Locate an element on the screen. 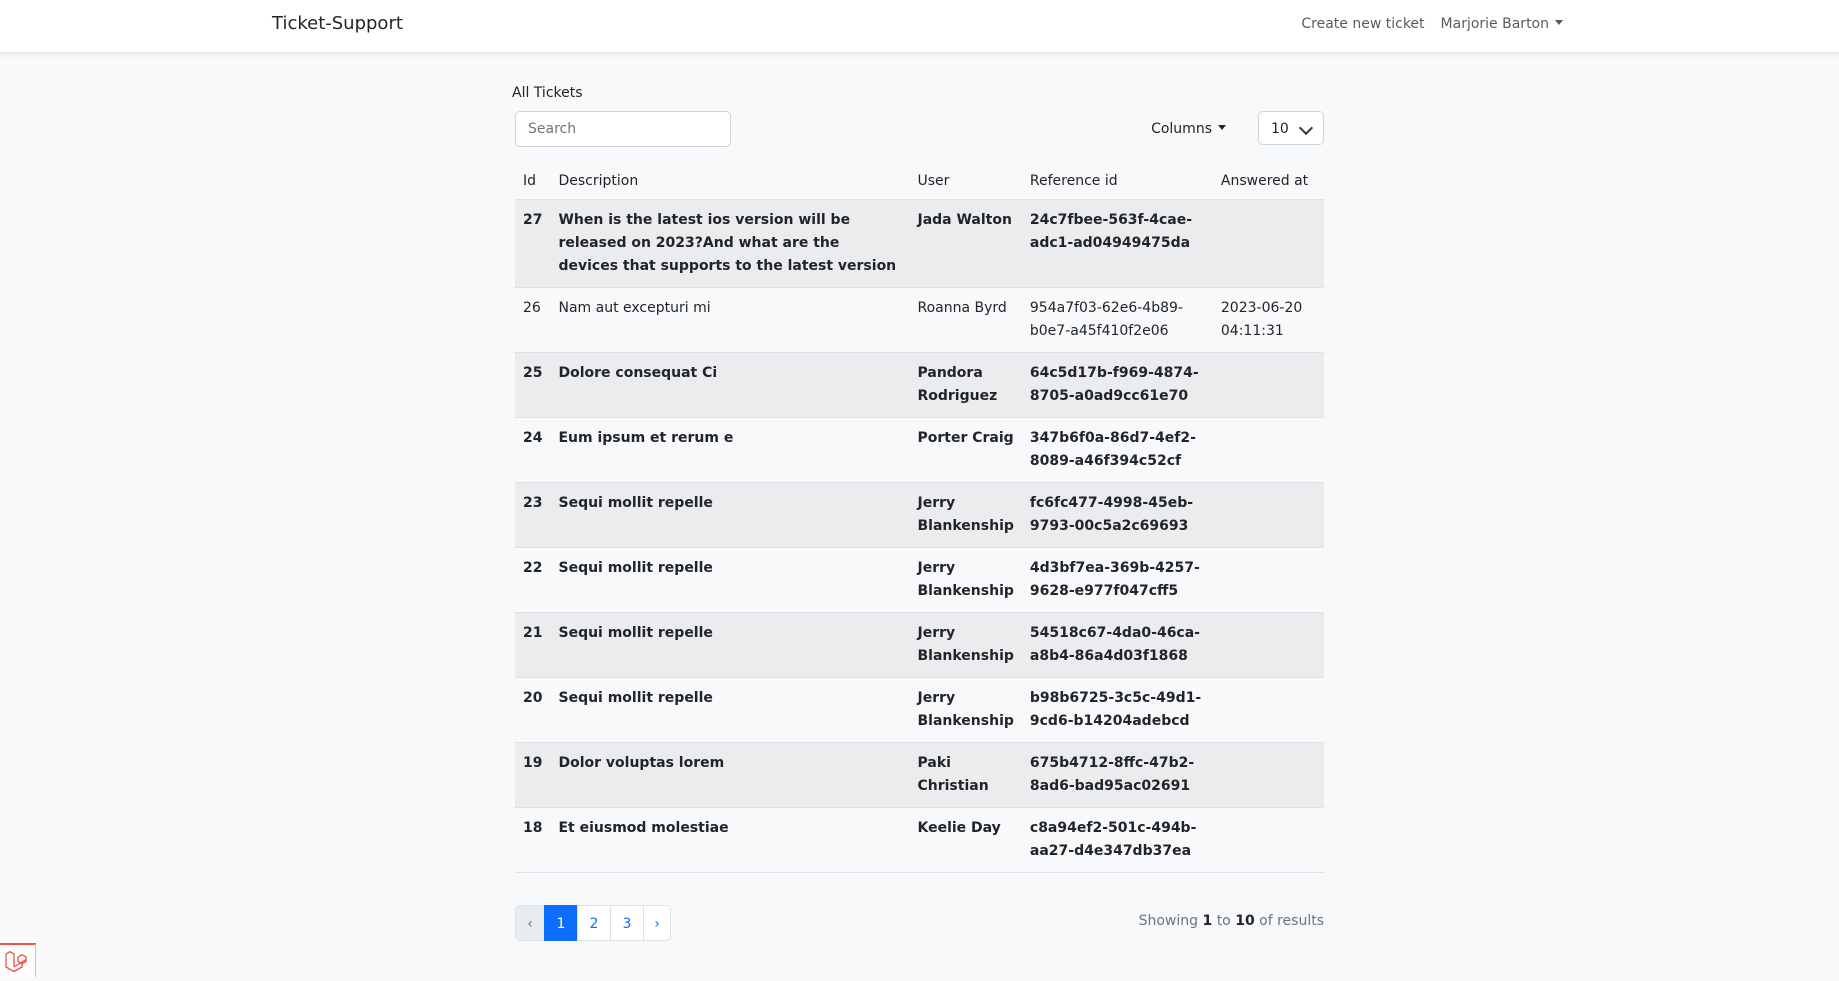 Image resolution: width=1839 pixels, height=981 pixels. pagination-row: ‹ 1 2 3 › Showing 1 to 10 of results is located at coordinates (919, 925).